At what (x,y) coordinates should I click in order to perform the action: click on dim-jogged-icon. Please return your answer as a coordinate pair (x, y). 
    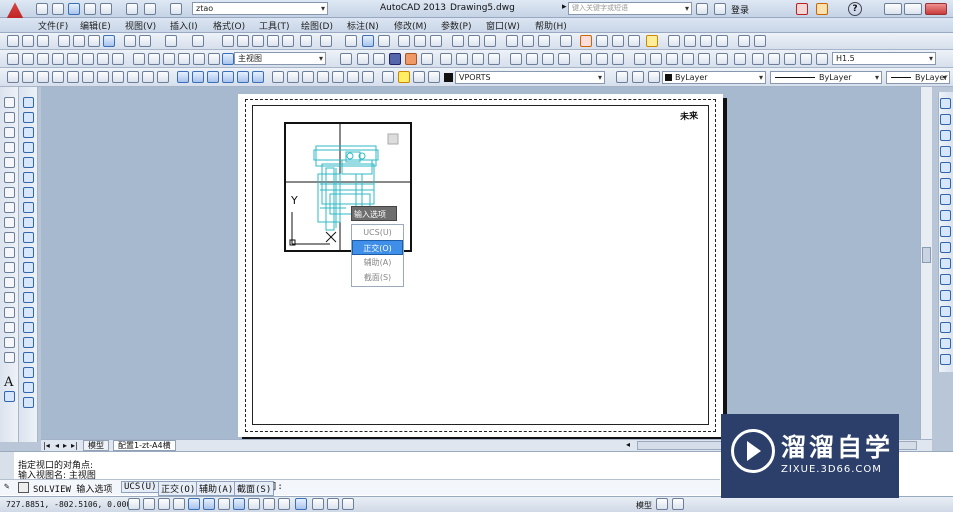
    Looking at the image, I should click on (436, 41).